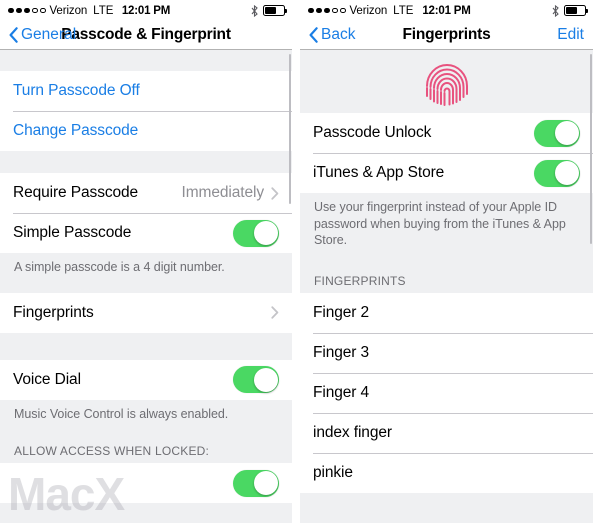 This screenshot has width=593, height=523. I want to click on list-item: Finger 3, so click(446, 352).